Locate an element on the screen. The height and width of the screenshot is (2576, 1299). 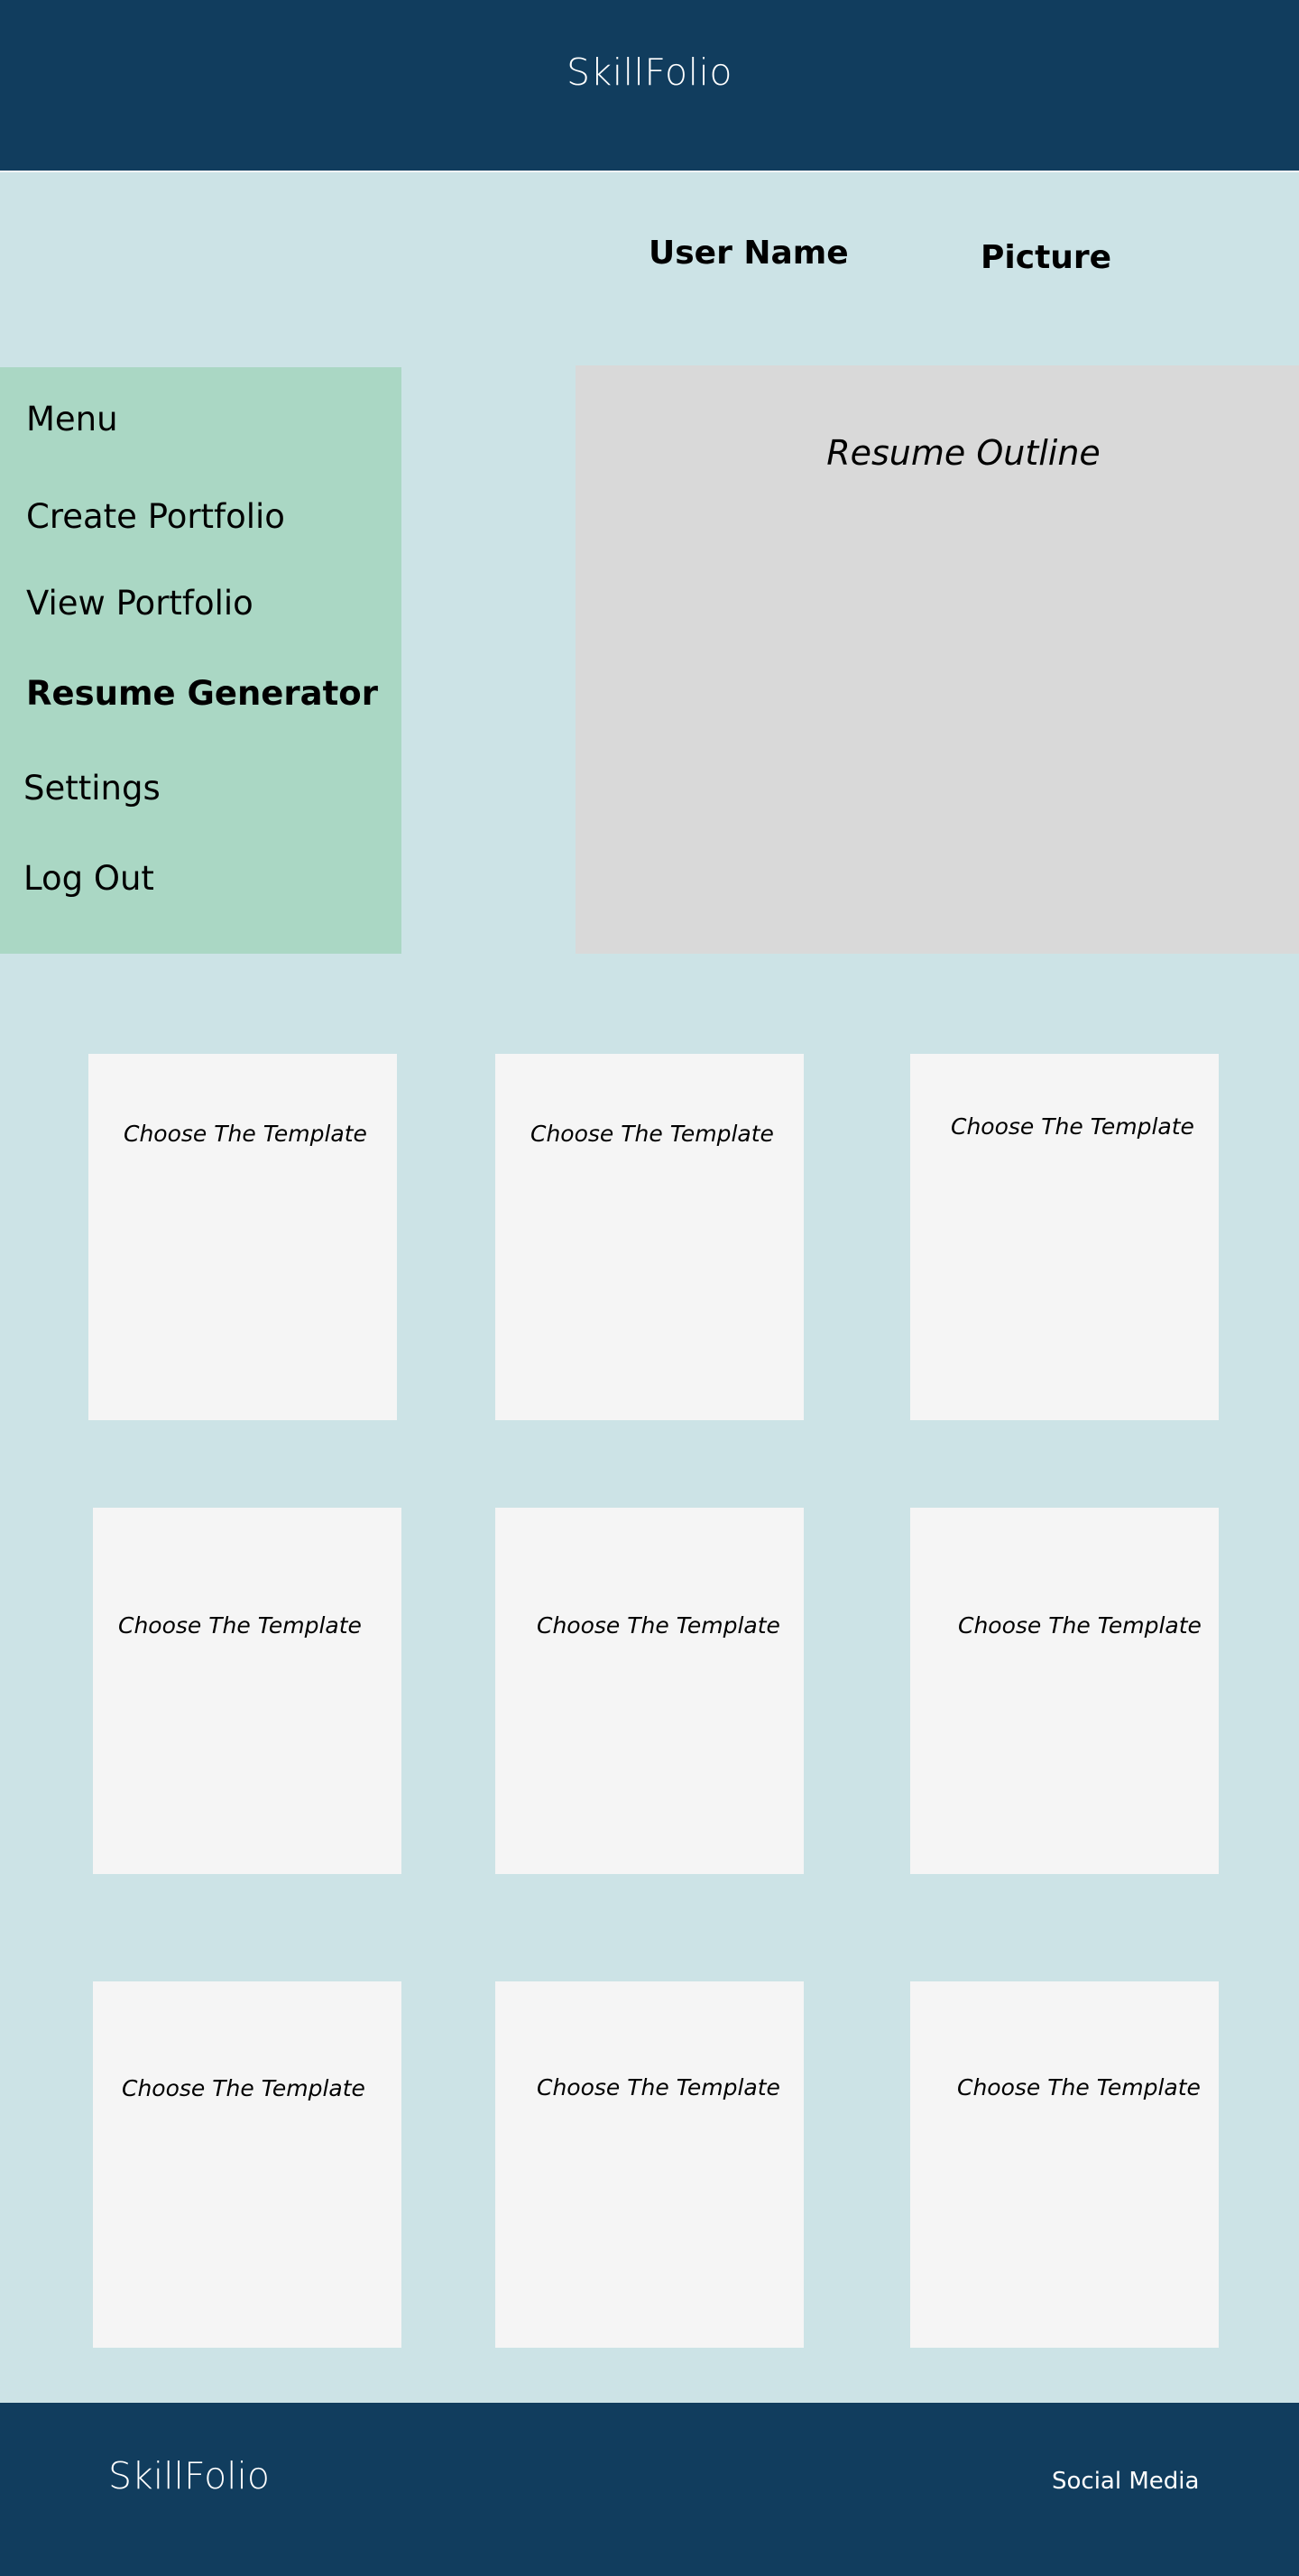
brand-logo-text: SkillFolio is located at coordinates (649, 72).